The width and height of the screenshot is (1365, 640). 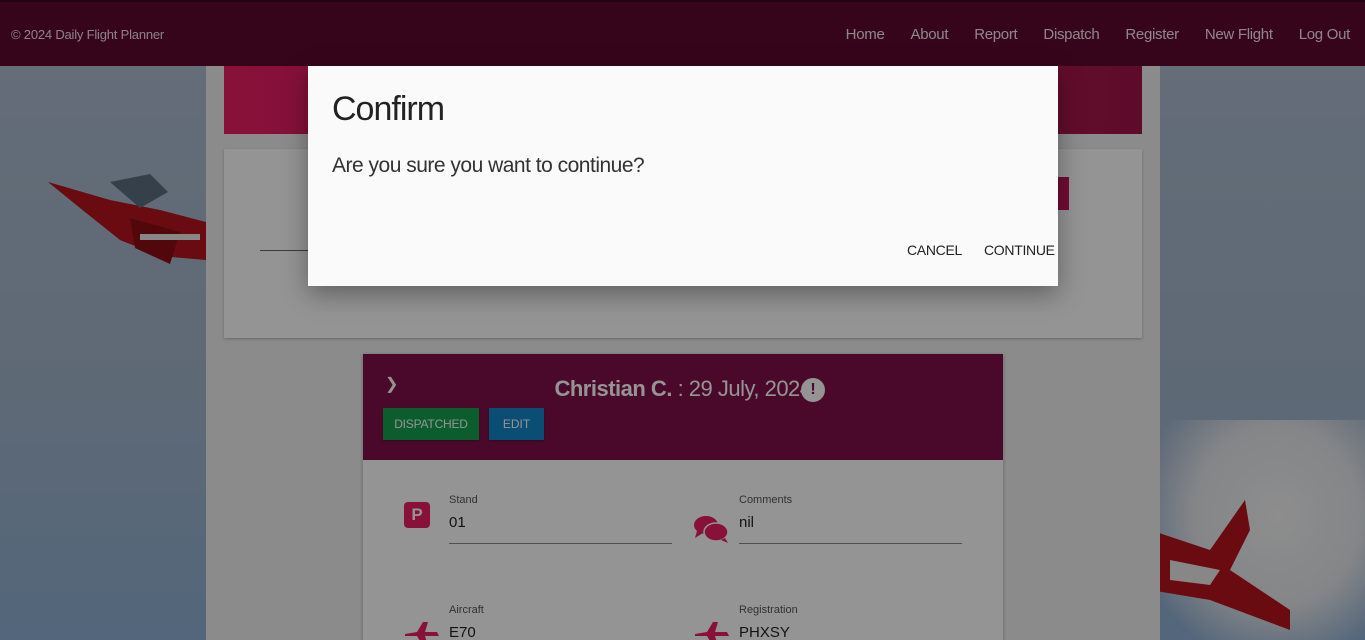 What do you see at coordinates (388, 109) in the screenshot?
I see `dialog-title: Confirm` at bounding box center [388, 109].